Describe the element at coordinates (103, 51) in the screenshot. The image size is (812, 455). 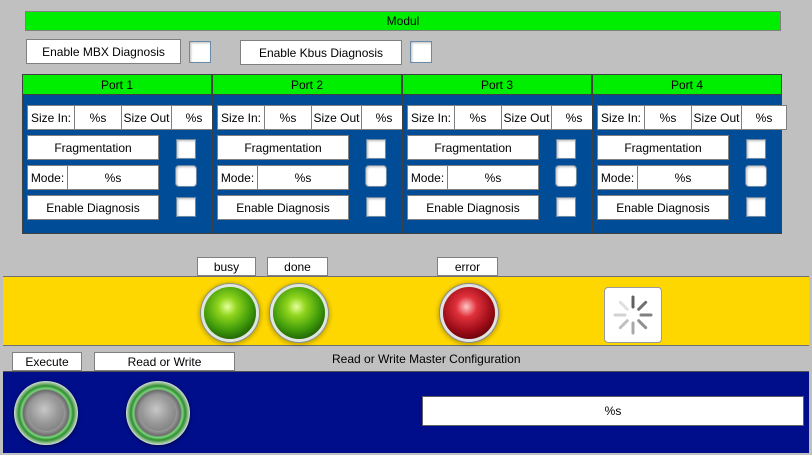
I see `mbx-diagnosis-label: Enable MBX Diagnosis` at that location.